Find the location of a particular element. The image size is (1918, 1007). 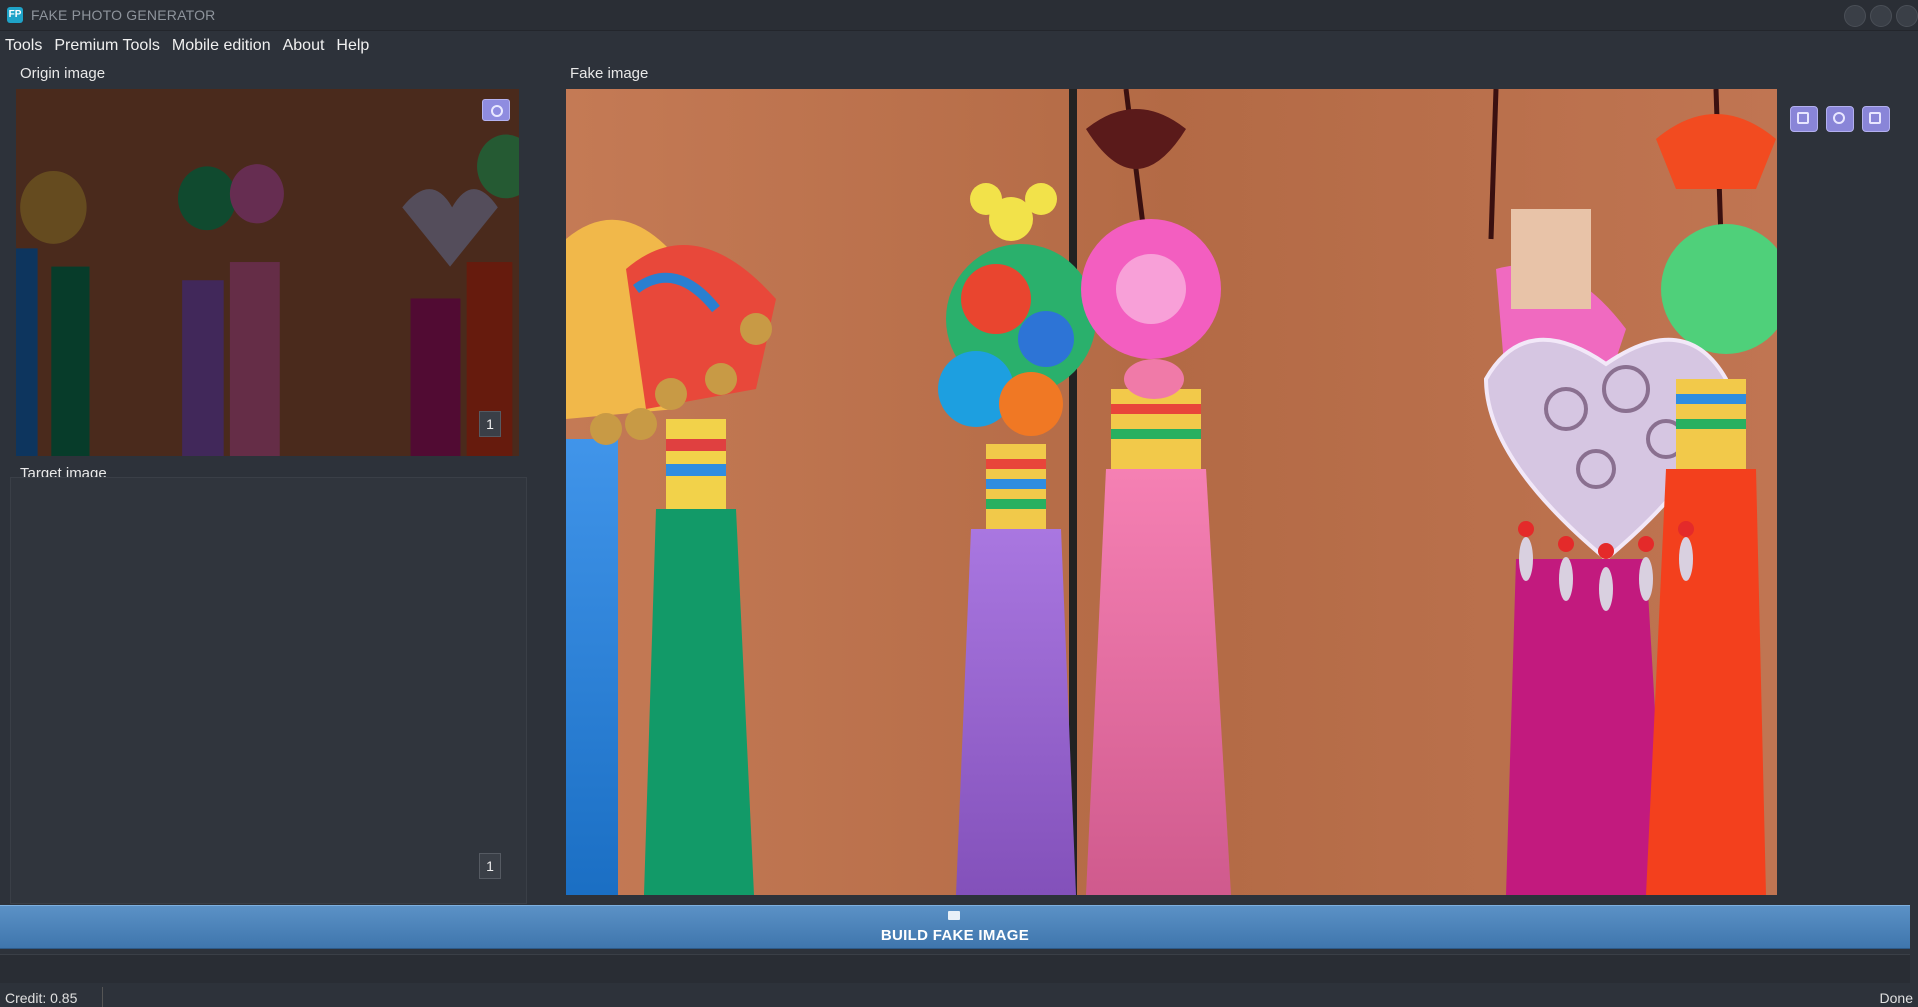

target-image-area: 1 is located at coordinates (268, 690).